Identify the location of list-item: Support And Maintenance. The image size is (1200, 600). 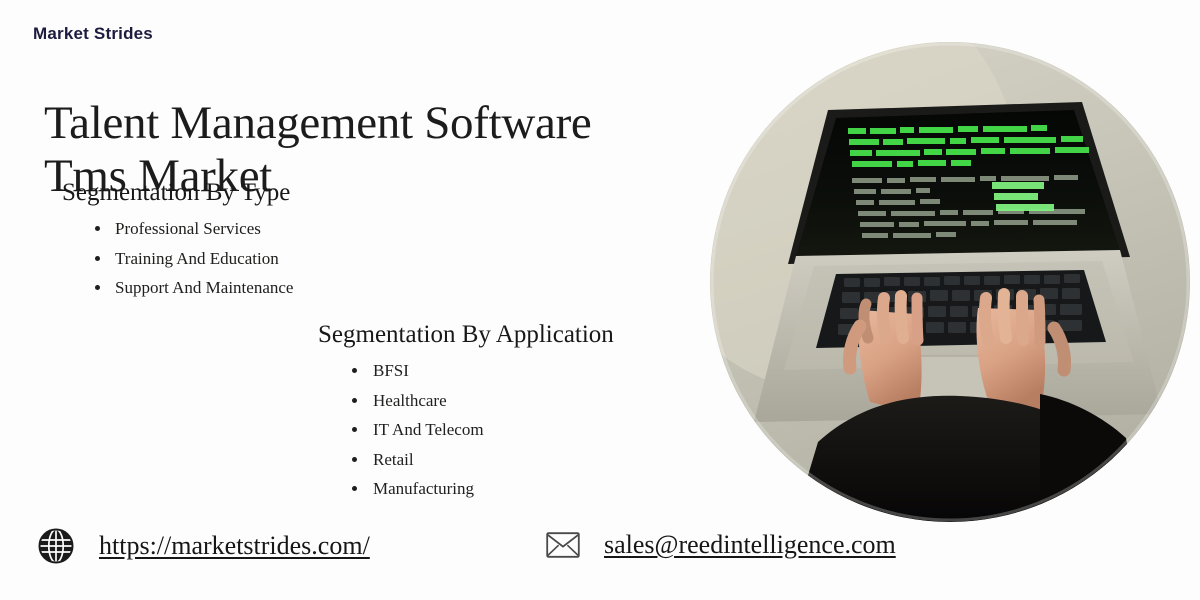
(272, 288).